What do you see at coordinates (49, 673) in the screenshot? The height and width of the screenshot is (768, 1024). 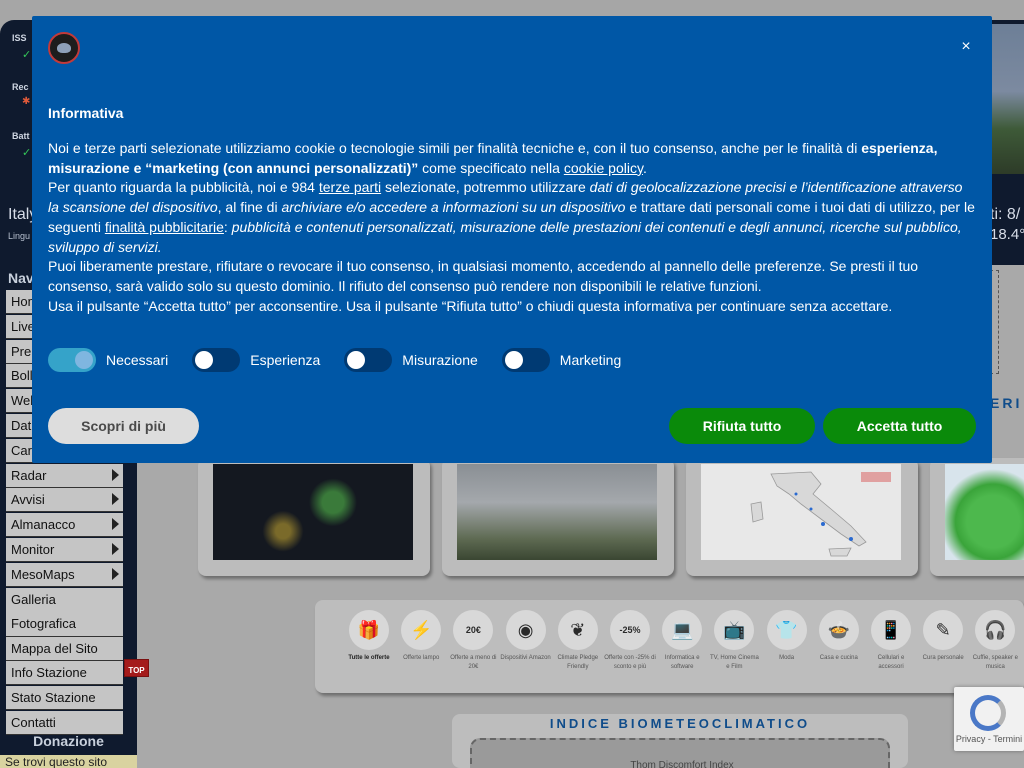 I see `sidebar-item-label: Info Stazione` at bounding box center [49, 673].